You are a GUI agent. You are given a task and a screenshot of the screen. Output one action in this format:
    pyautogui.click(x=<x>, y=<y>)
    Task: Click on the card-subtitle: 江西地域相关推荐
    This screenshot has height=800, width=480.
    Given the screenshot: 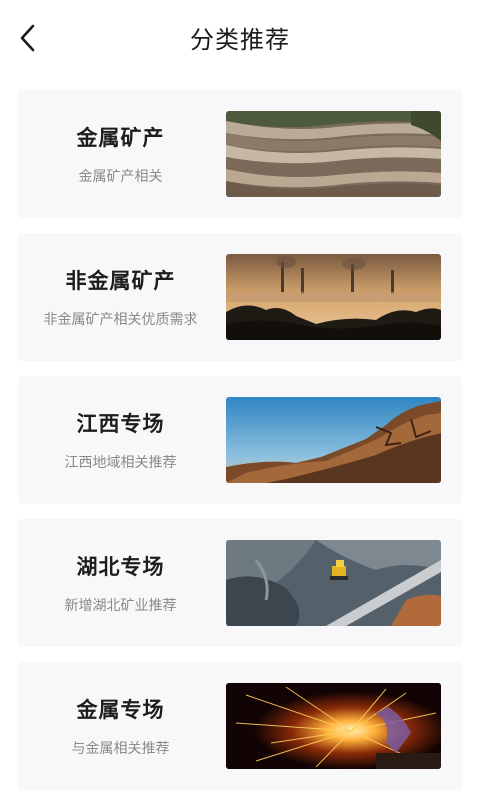 What is the action you would take?
    pyautogui.click(x=120, y=463)
    